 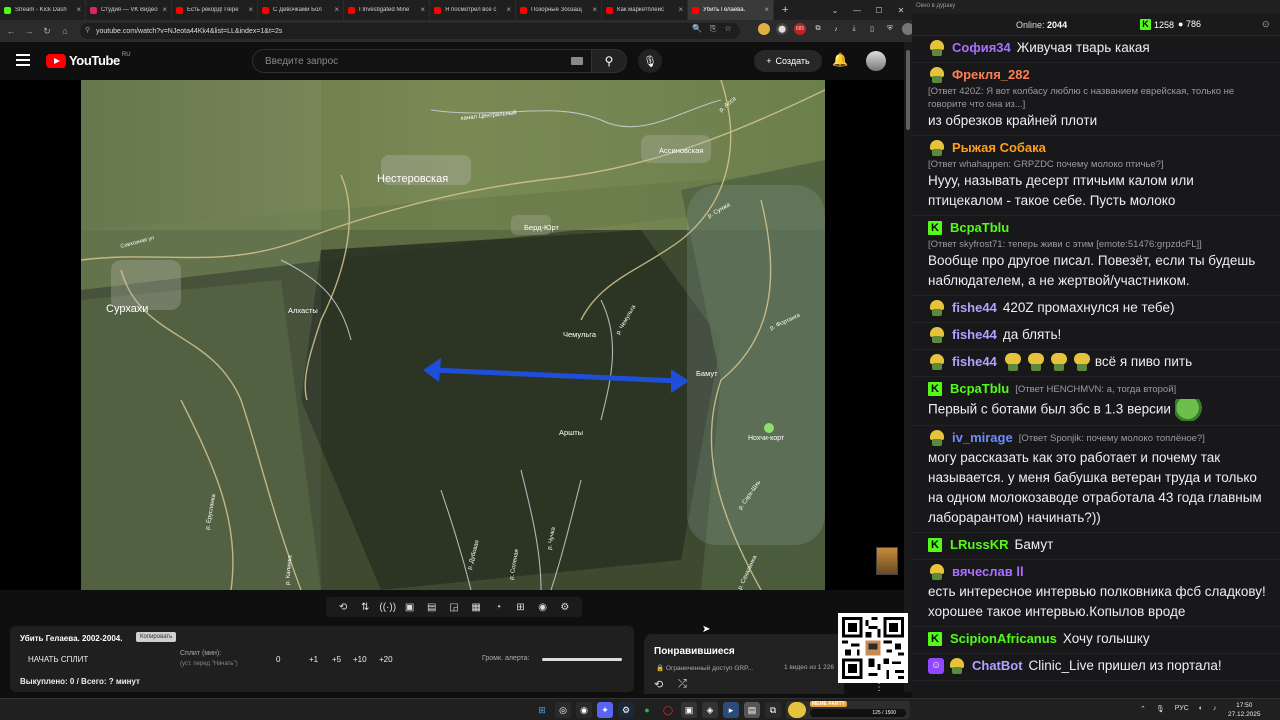 I want to click on network-icon: ◐, so click(x=1201, y=709).